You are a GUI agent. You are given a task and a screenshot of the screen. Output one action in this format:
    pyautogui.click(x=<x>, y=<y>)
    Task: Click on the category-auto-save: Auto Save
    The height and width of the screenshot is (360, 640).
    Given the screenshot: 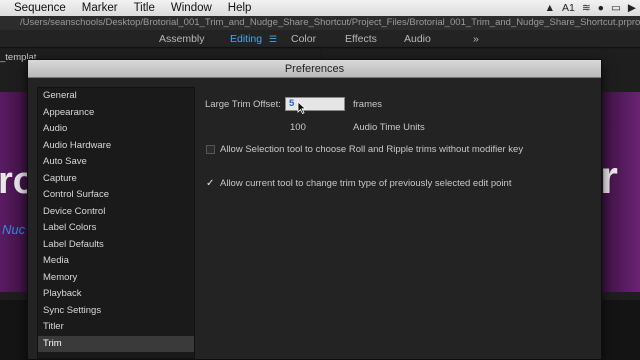 What is the action you would take?
    pyautogui.click(x=116, y=162)
    